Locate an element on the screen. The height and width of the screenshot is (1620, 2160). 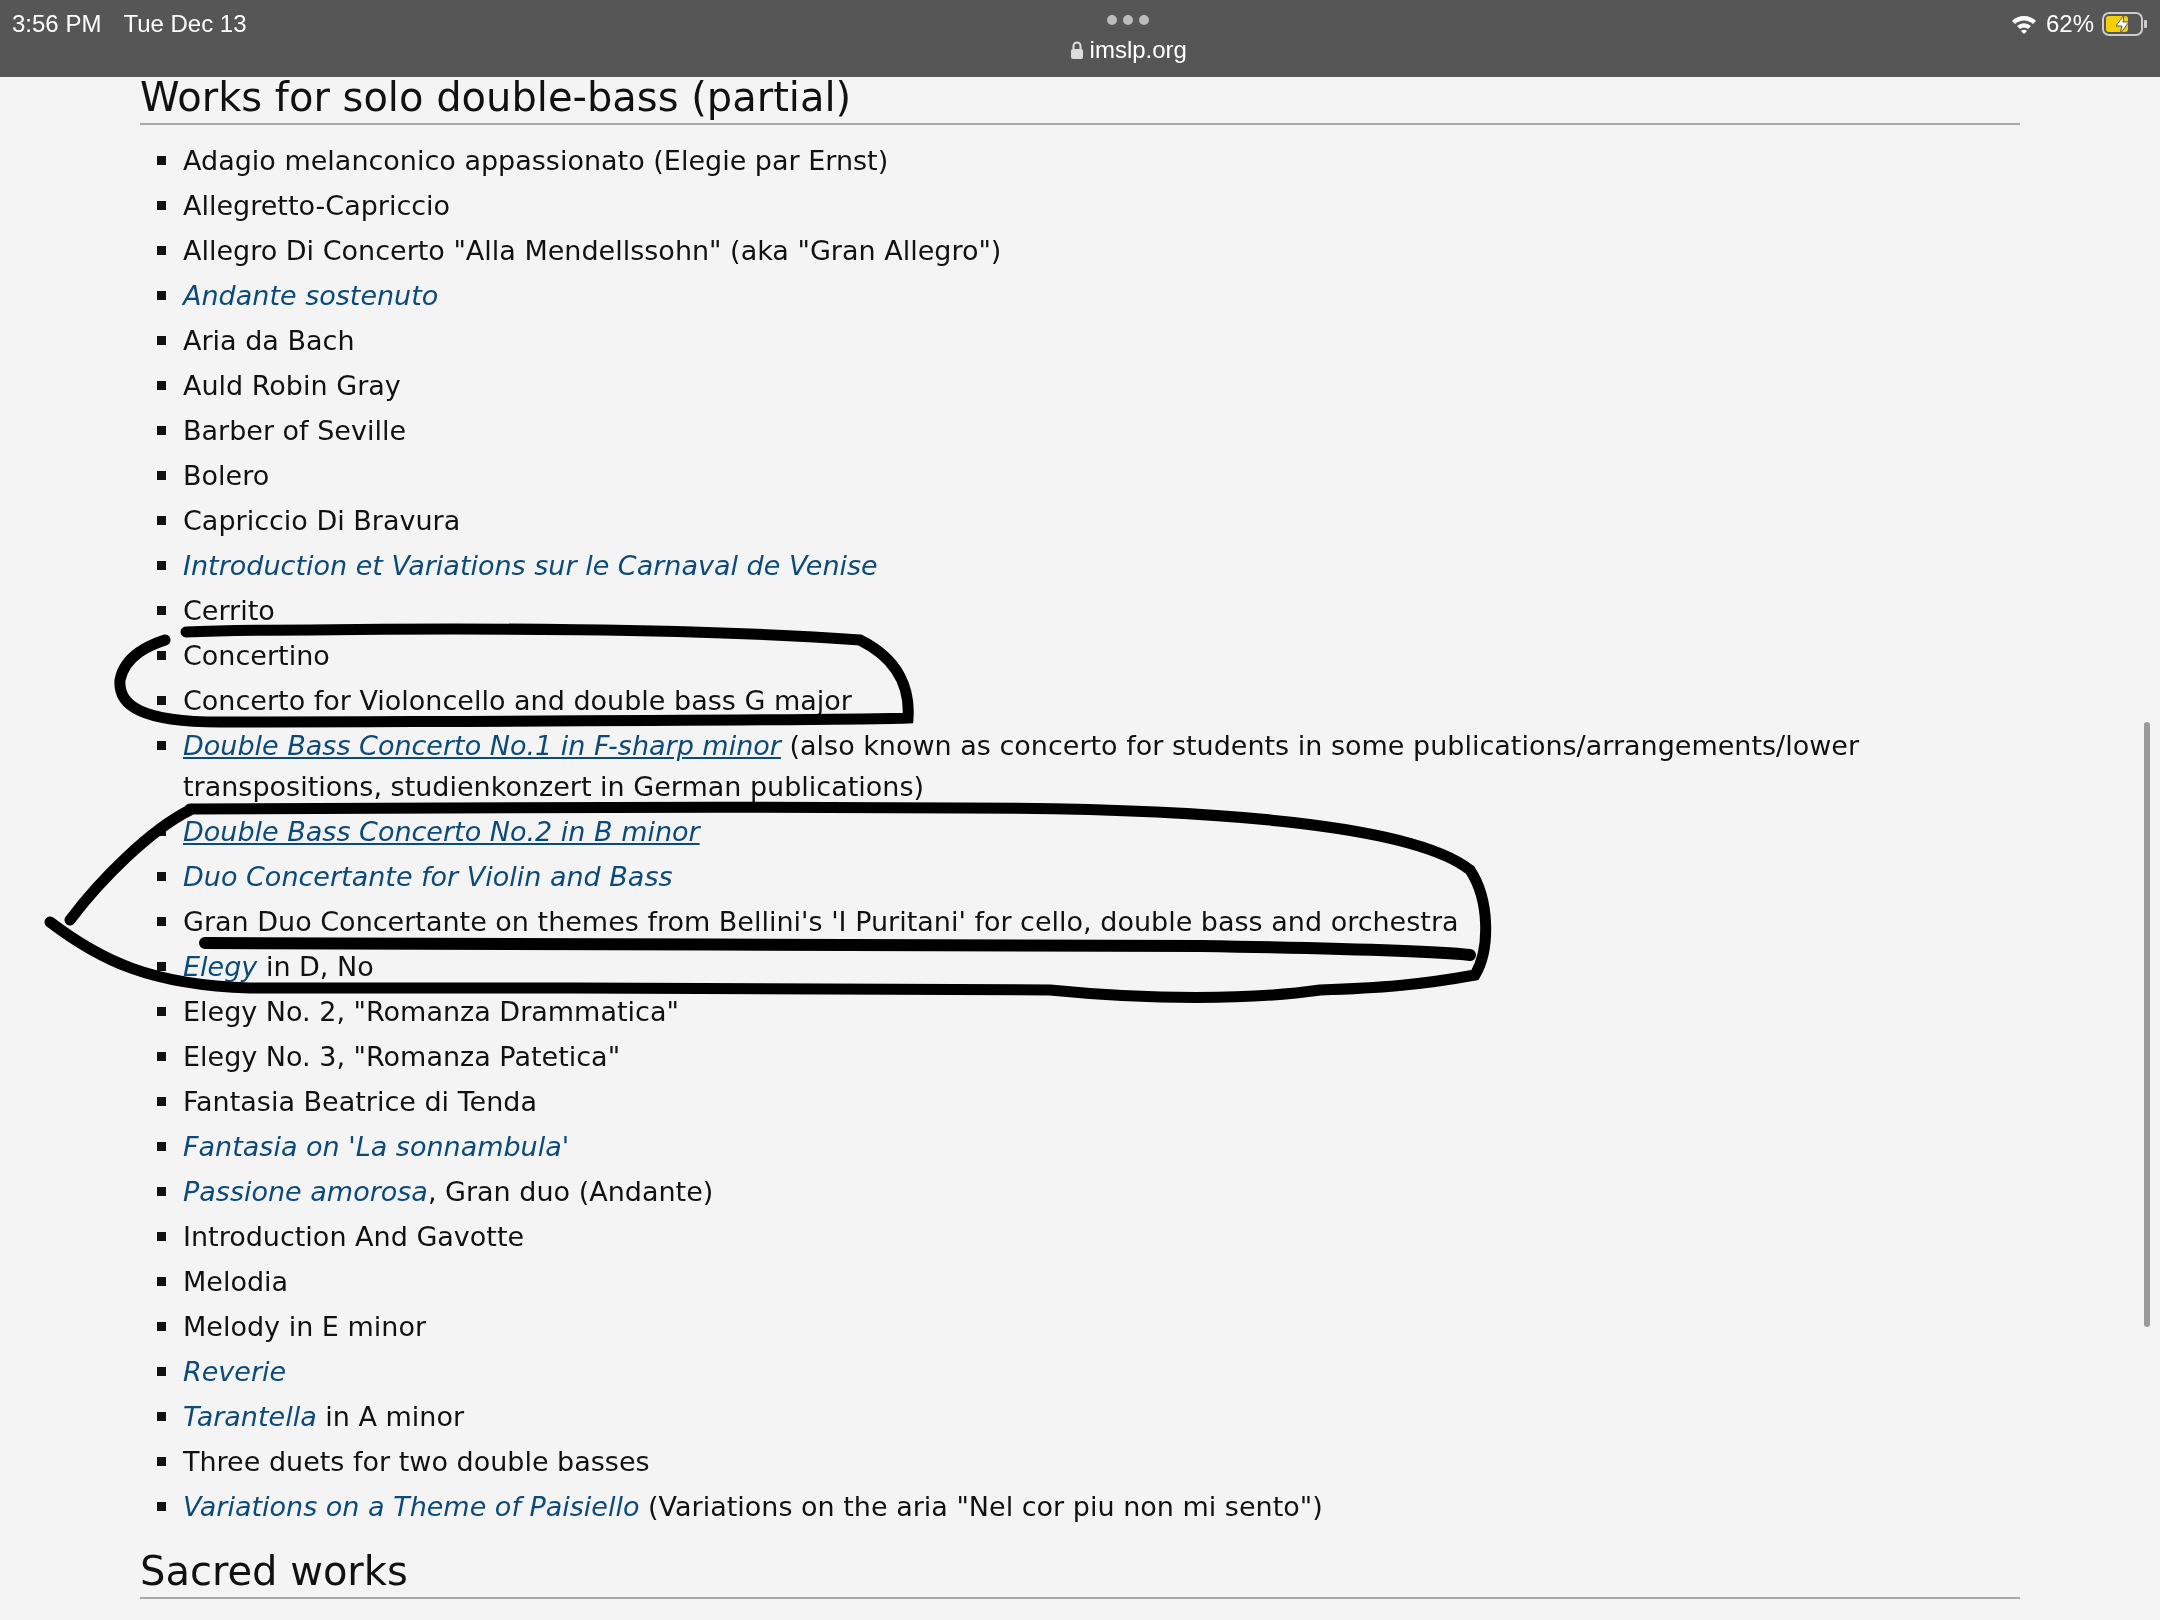
work-entry: Barber of Seville is located at coordinates (295, 430).